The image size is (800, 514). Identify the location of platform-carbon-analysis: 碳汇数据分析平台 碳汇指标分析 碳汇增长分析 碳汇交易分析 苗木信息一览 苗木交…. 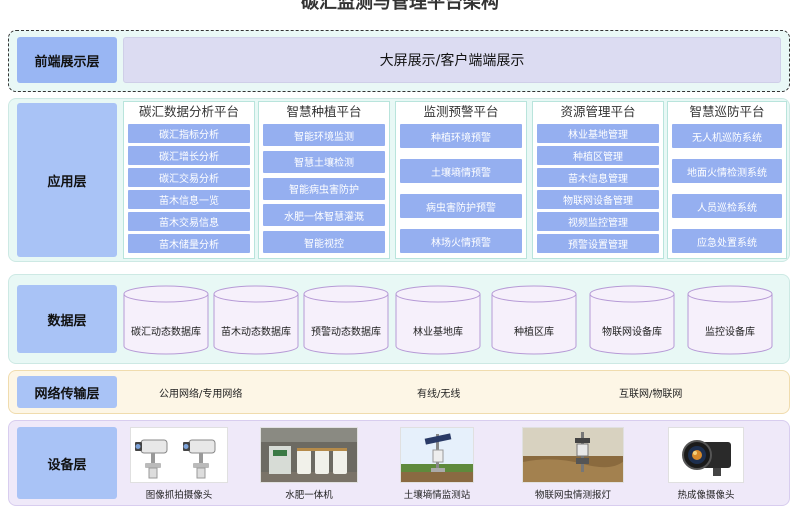
(189, 180).